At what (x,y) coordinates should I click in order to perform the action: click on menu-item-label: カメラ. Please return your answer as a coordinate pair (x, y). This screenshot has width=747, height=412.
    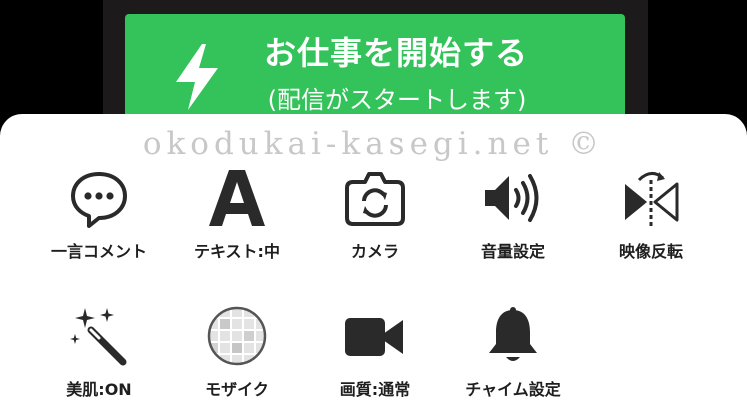
    Looking at the image, I should click on (374, 251).